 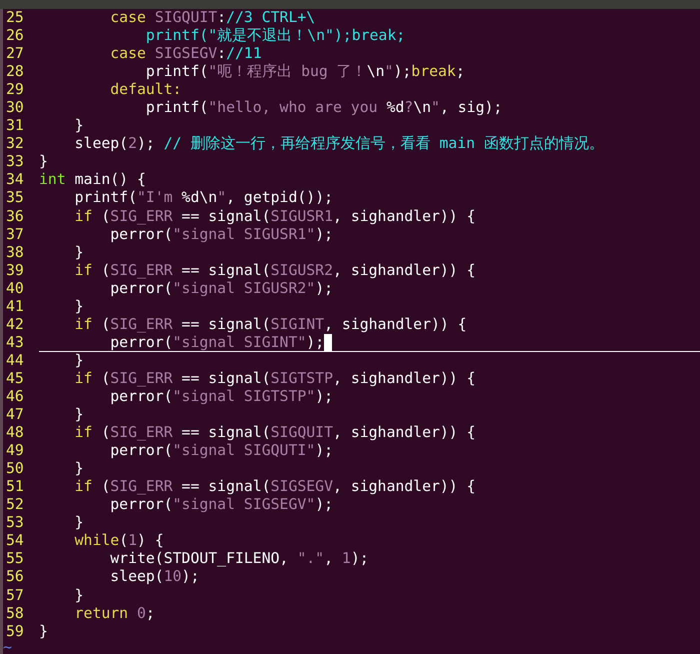 I want to click on line-number: 26, so click(x=15, y=36).